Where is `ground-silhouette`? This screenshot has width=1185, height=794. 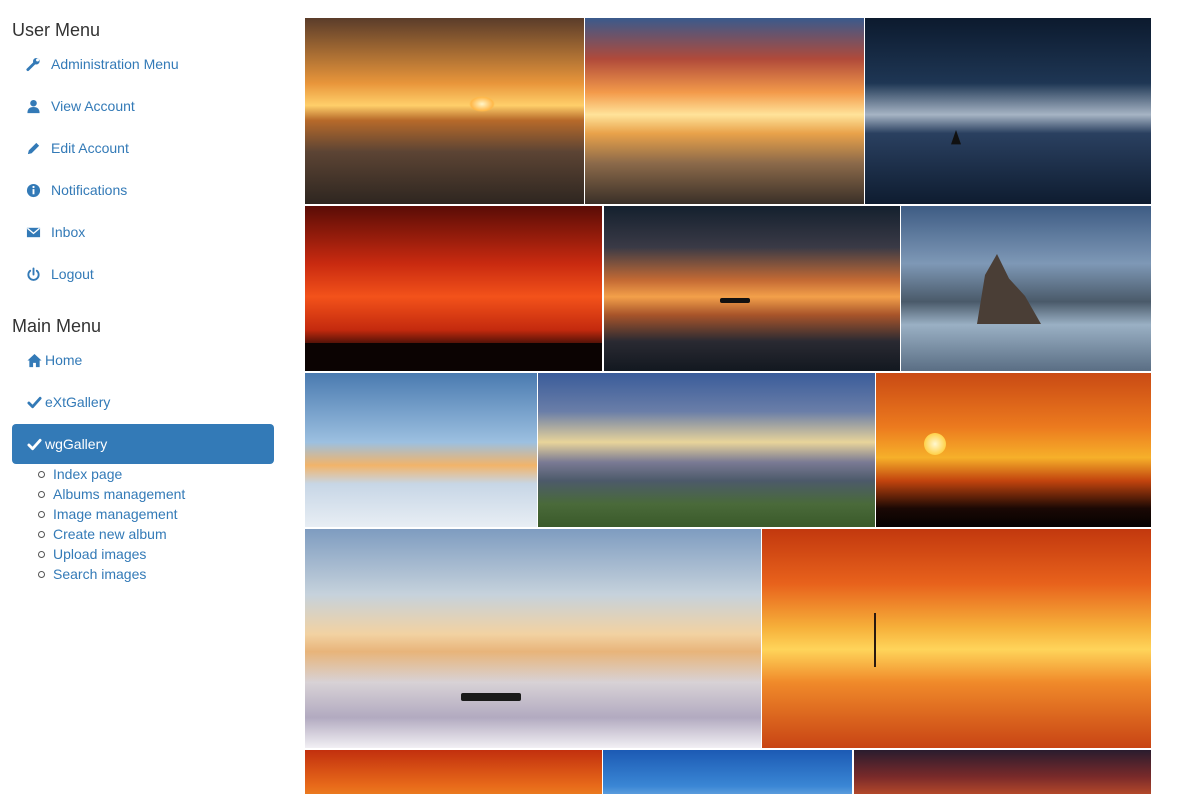
ground-silhouette is located at coordinates (453, 357).